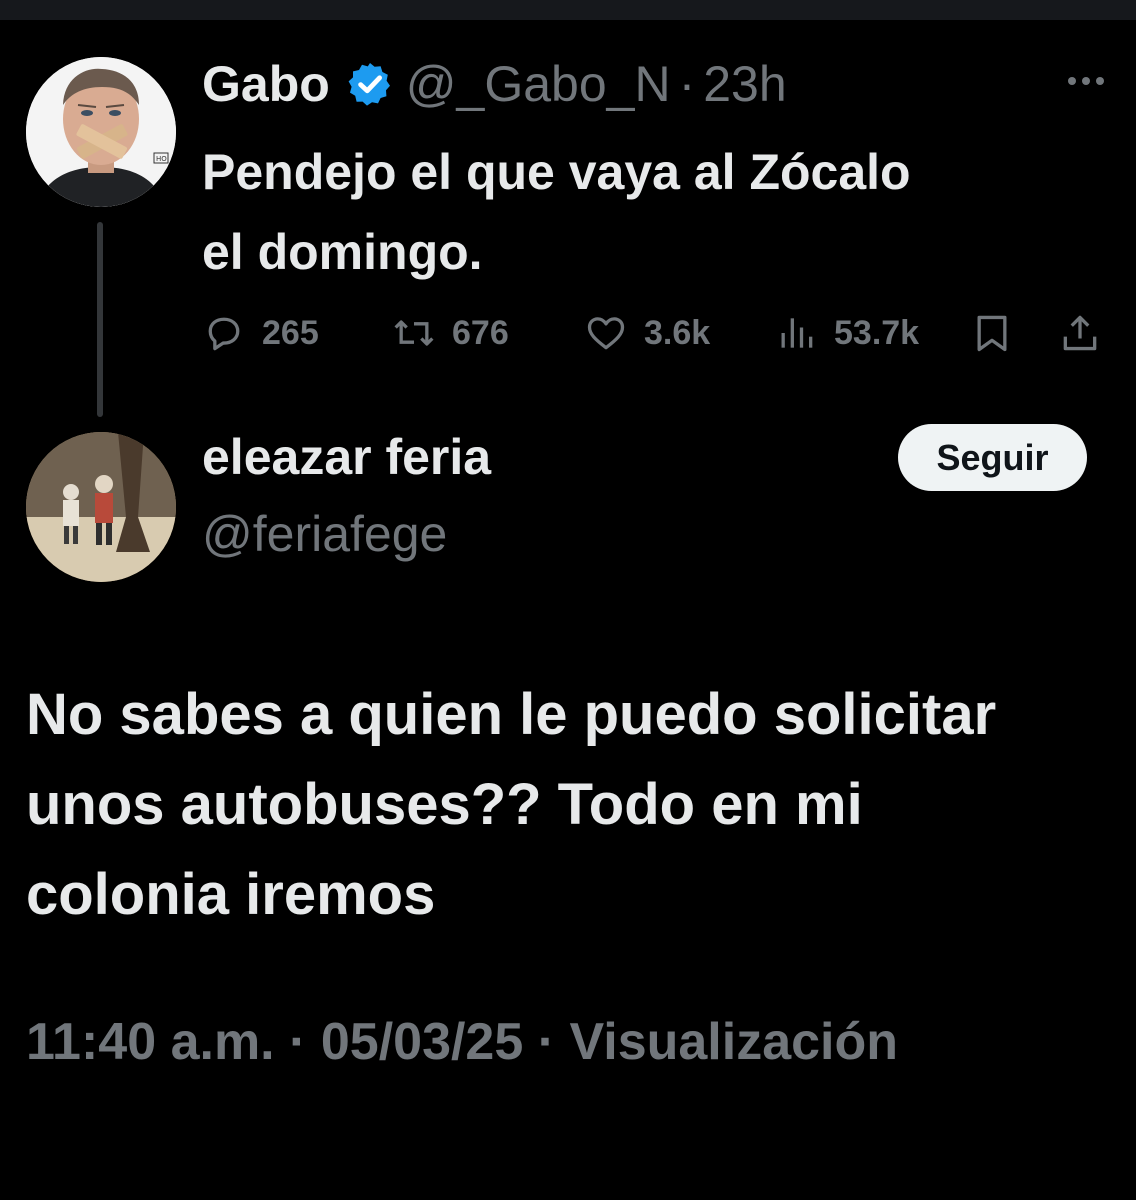  What do you see at coordinates (324, 534) in the screenshot?
I see `reply-author-handle: @feriafege` at bounding box center [324, 534].